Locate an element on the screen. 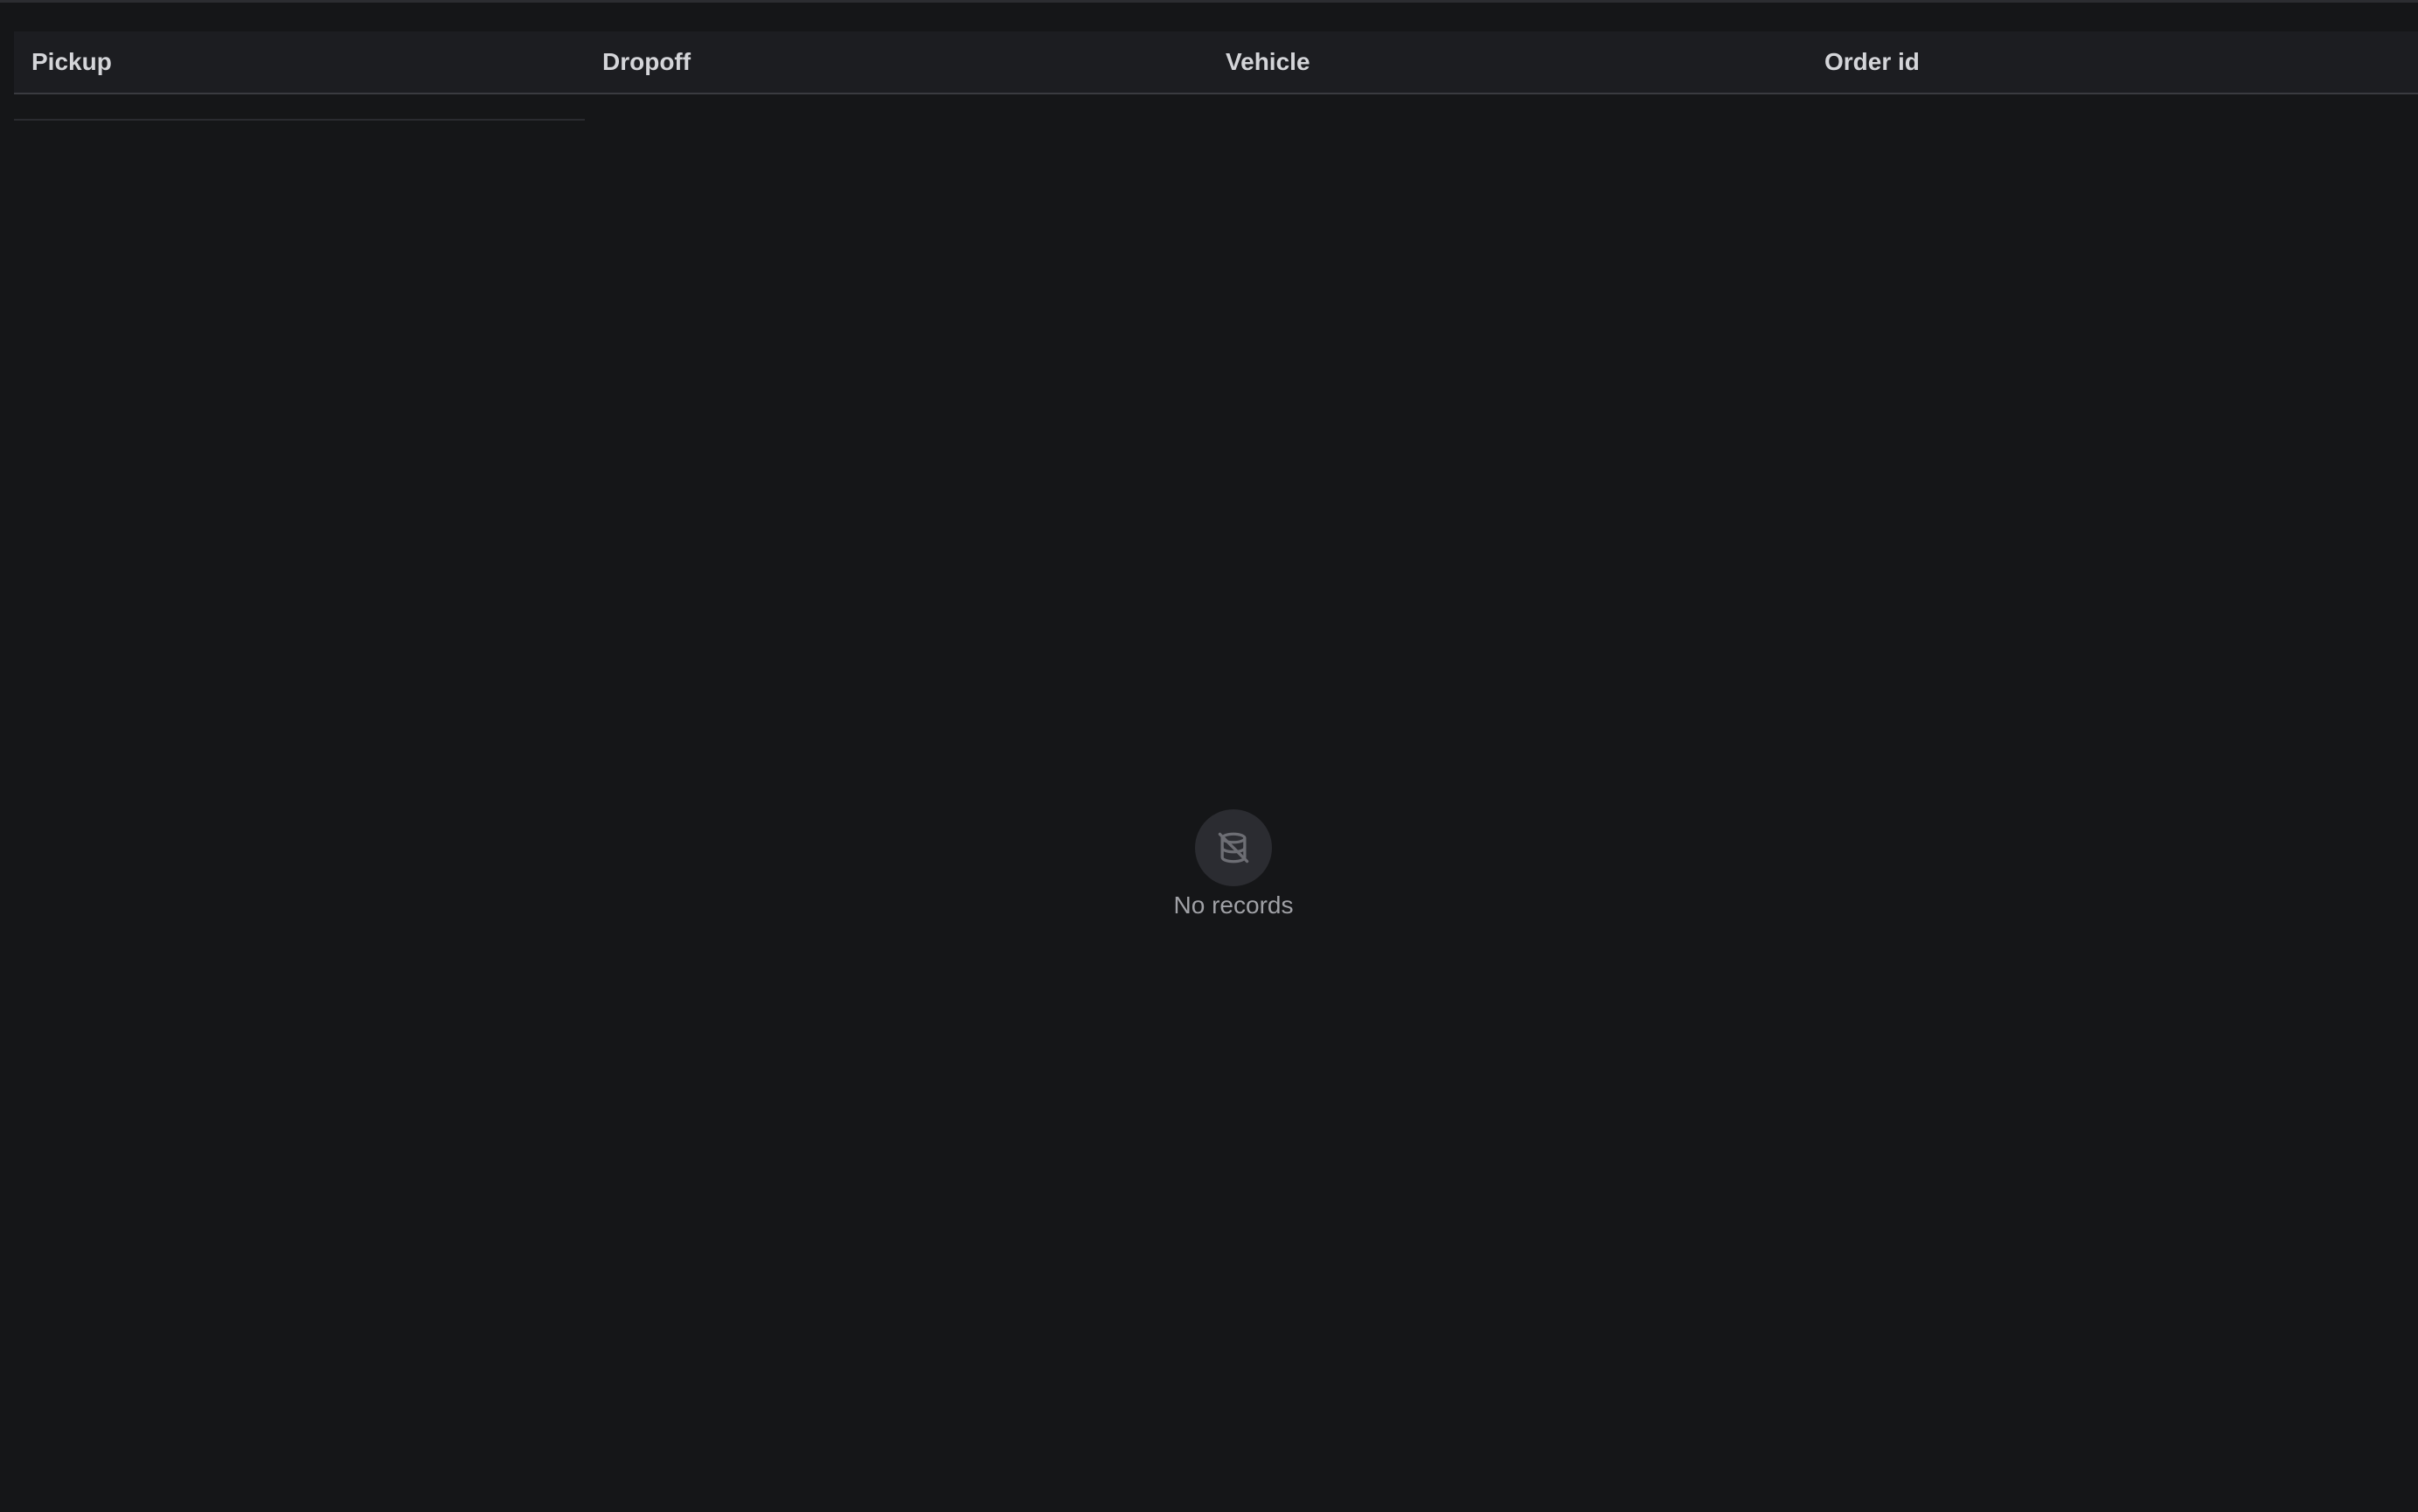  table-header: Pickup Dropoff Vehicle Order id is located at coordinates (1216, 63).